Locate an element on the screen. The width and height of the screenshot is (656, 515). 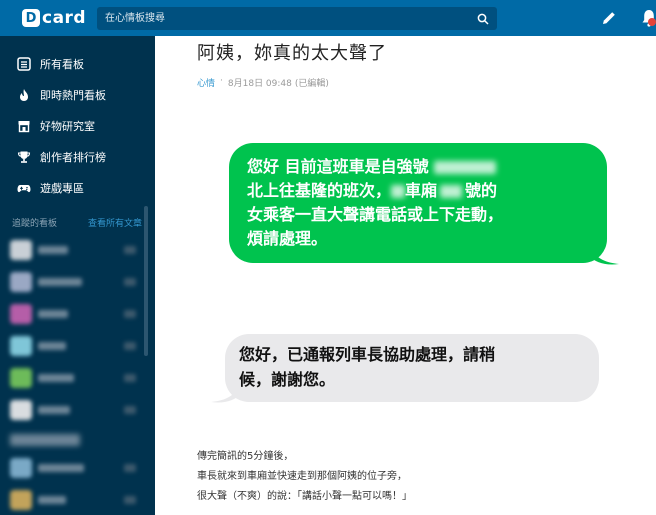
sent-line: 北上往基隆的班次， 車廂 號的 is located at coordinates (422, 191).